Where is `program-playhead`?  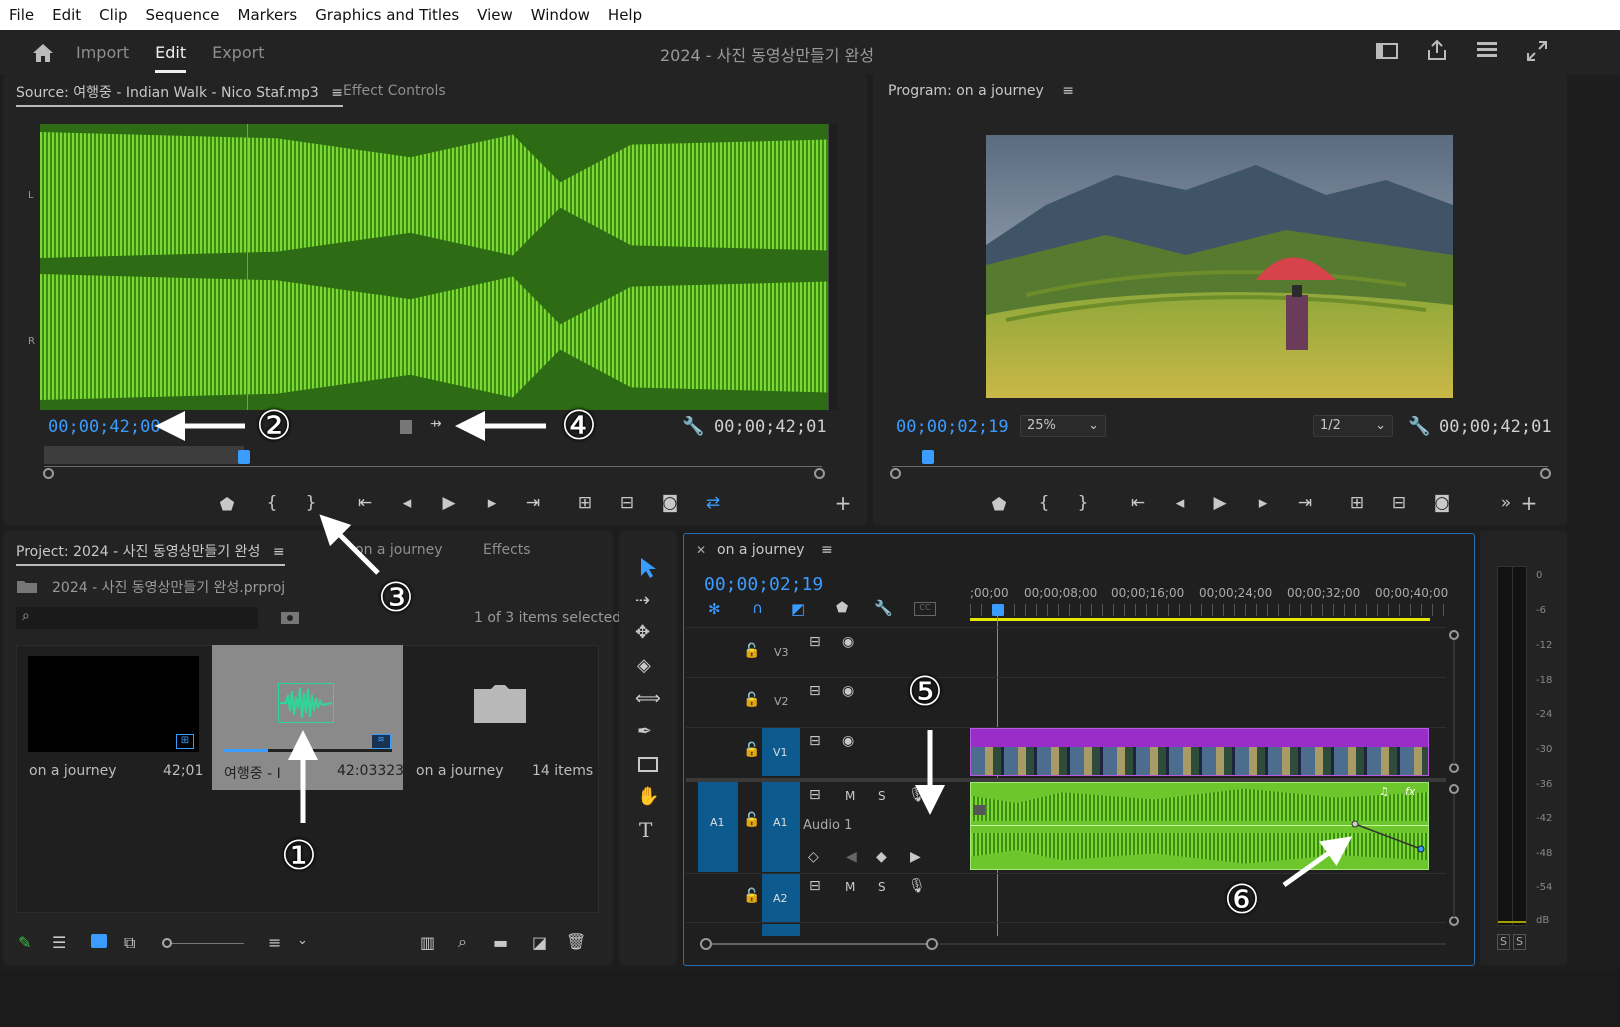 program-playhead is located at coordinates (928, 457).